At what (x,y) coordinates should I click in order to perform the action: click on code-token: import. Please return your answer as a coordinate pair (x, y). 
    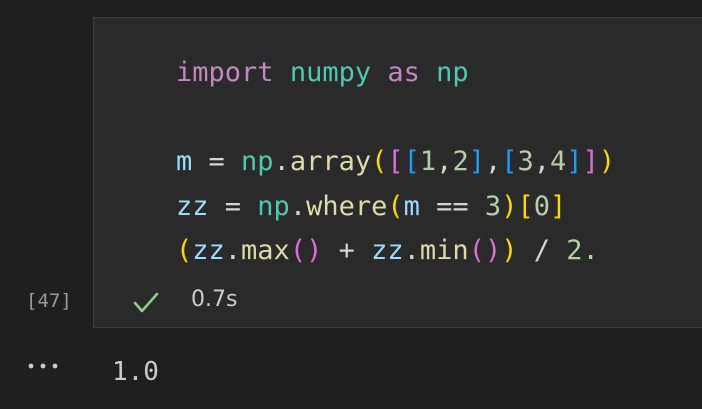
    Looking at the image, I should click on (225, 72).